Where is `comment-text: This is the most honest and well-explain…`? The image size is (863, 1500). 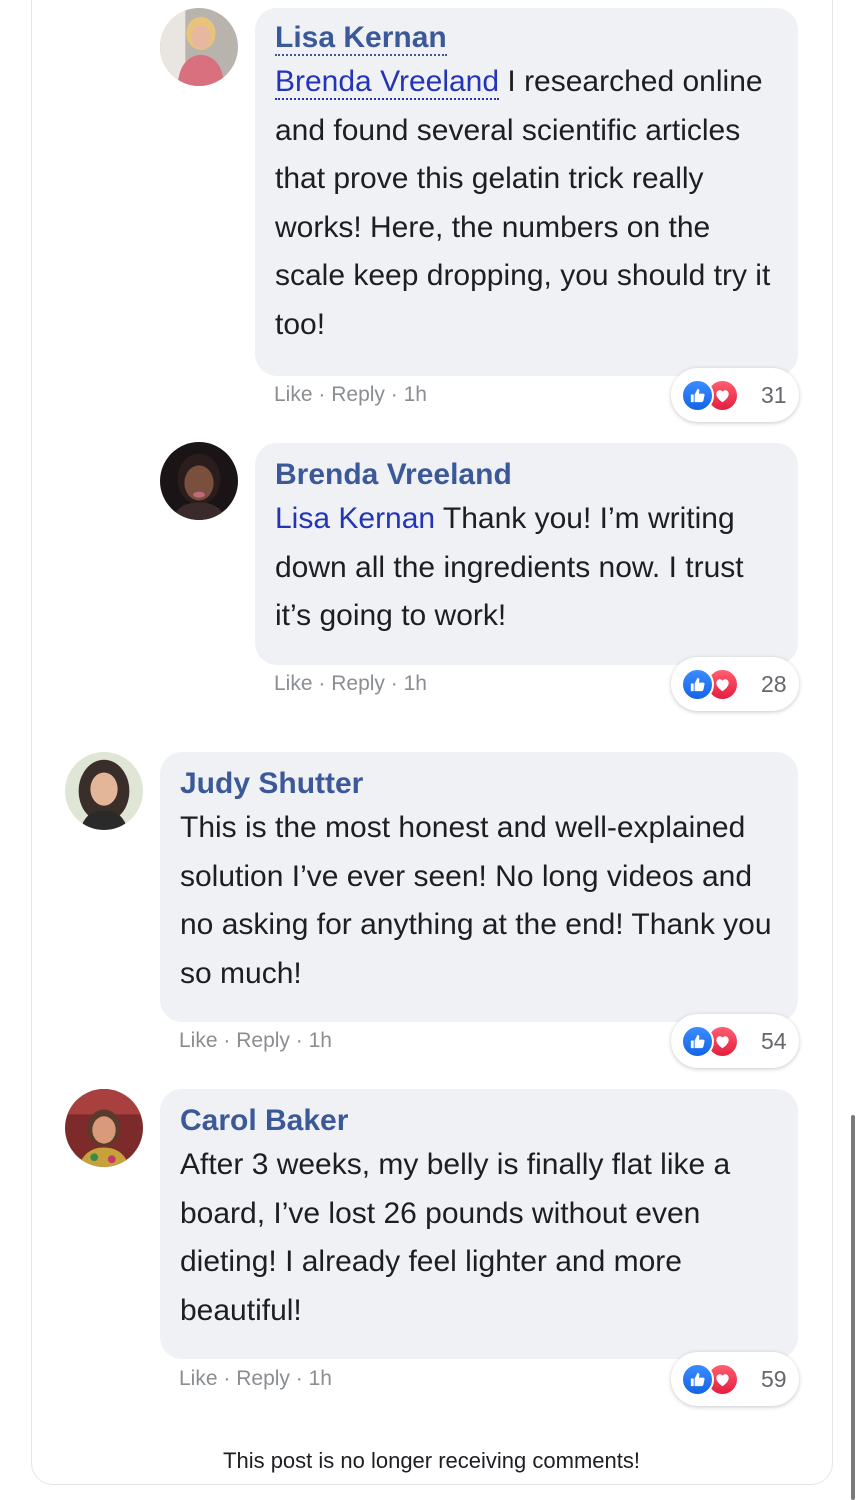
comment-text: This is the most honest and well-explain… is located at coordinates (476, 900).